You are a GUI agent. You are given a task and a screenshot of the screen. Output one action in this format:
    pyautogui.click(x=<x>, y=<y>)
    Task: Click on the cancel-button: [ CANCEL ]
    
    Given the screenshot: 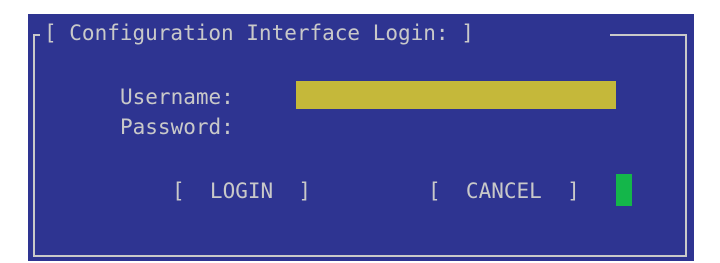 What is the action you would take?
    pyautogui.click(x=504, y=191)
    